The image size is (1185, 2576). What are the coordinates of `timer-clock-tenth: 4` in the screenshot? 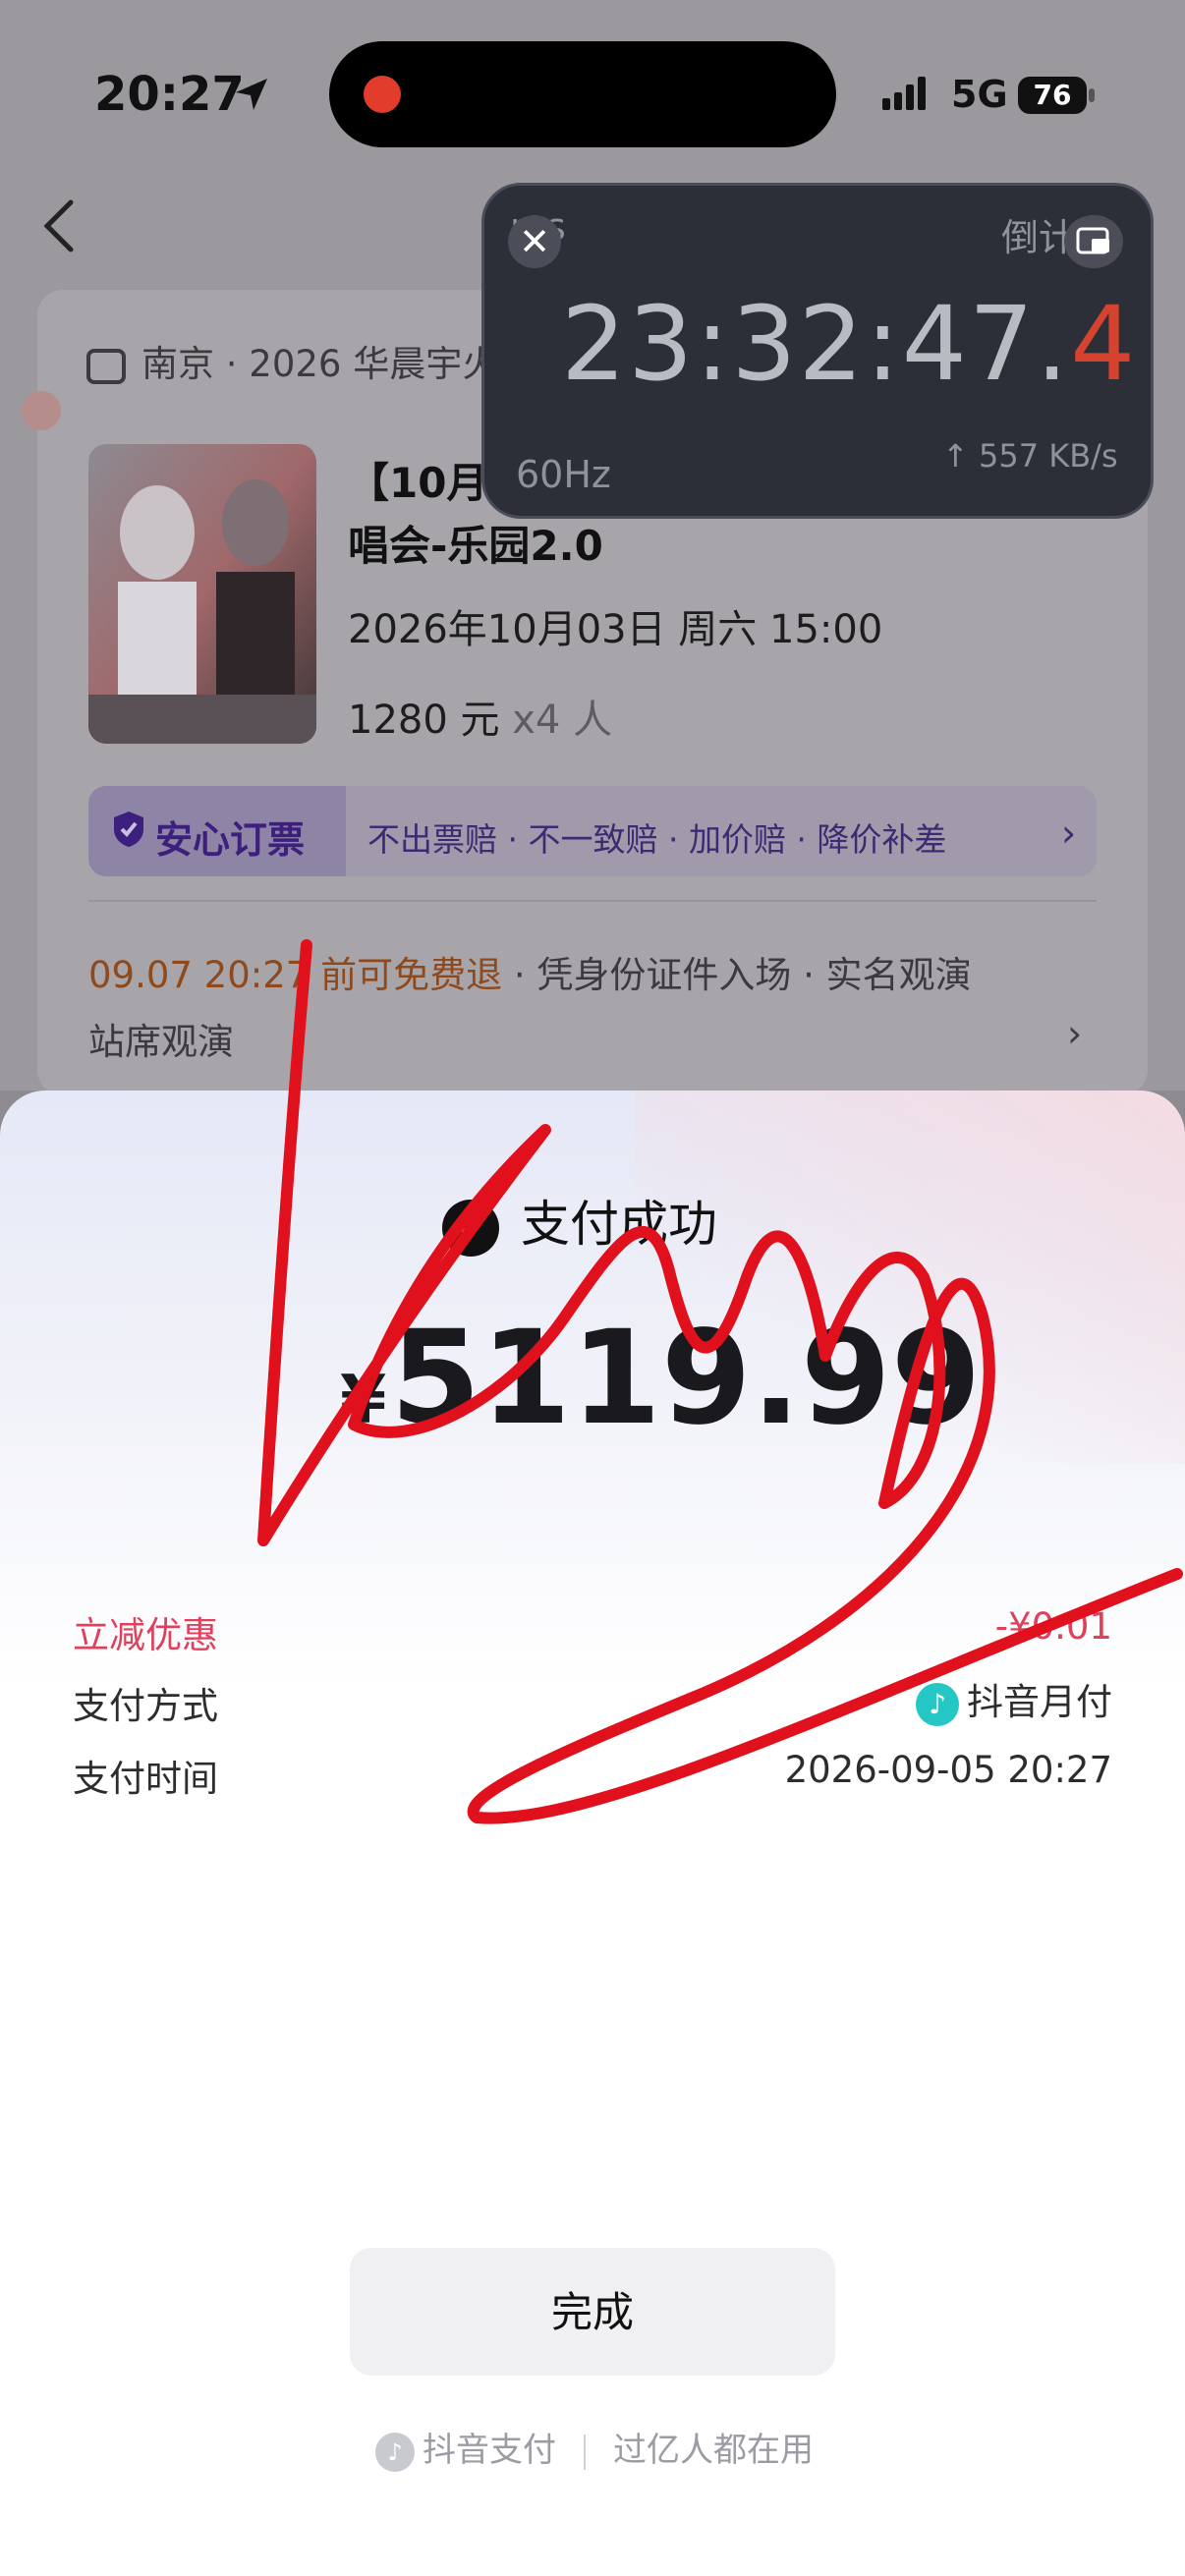 It's located at (1104, 344).